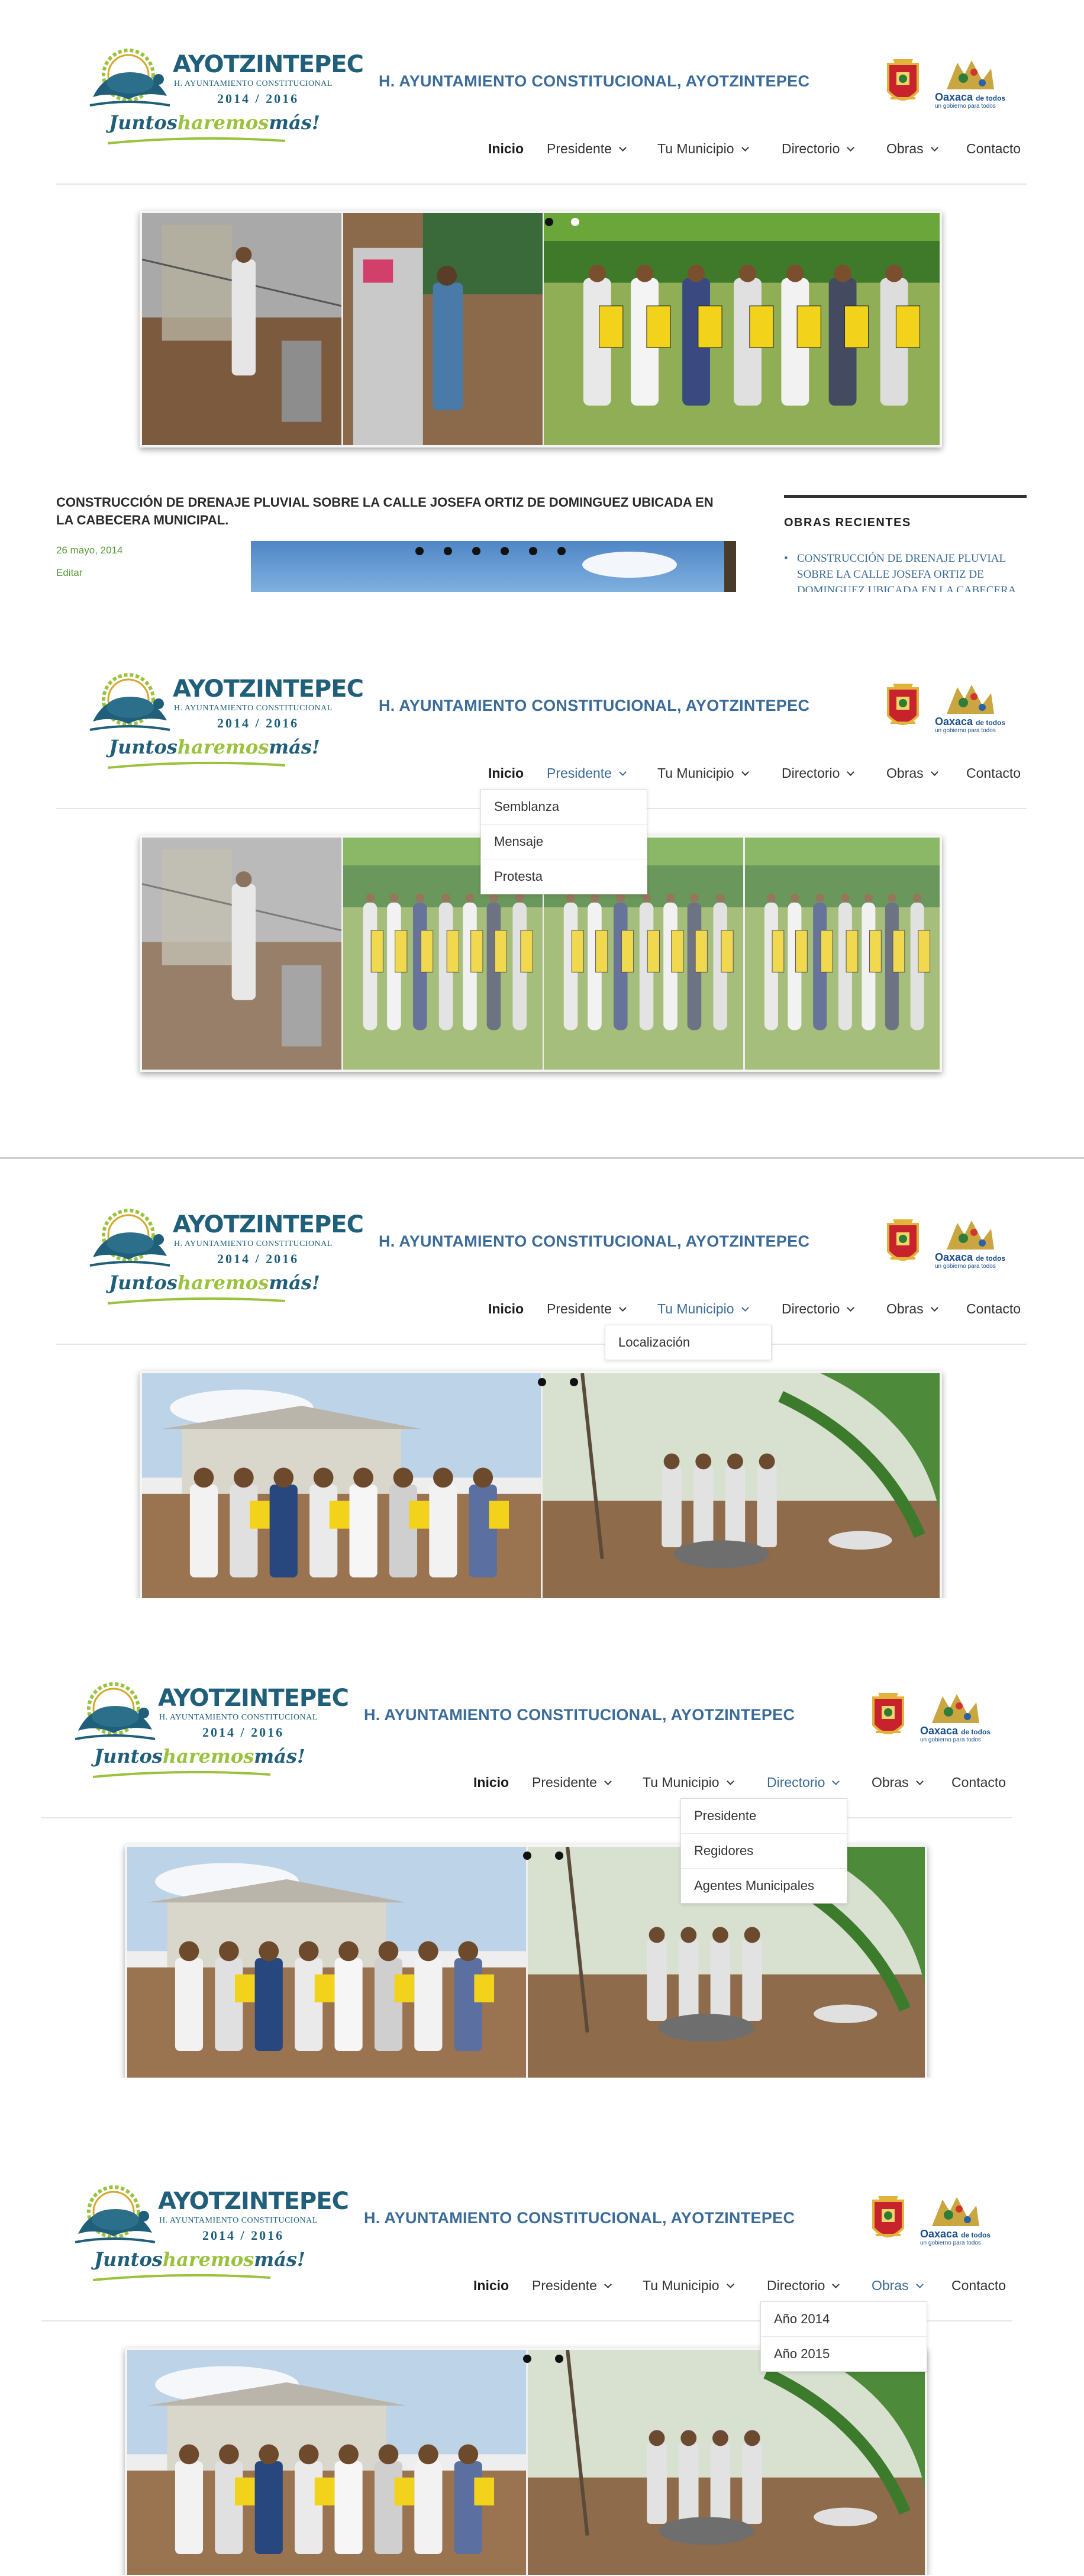 This screenshot has height=2576, width=1084. I want to click on header-divider, so click(526, 1817).